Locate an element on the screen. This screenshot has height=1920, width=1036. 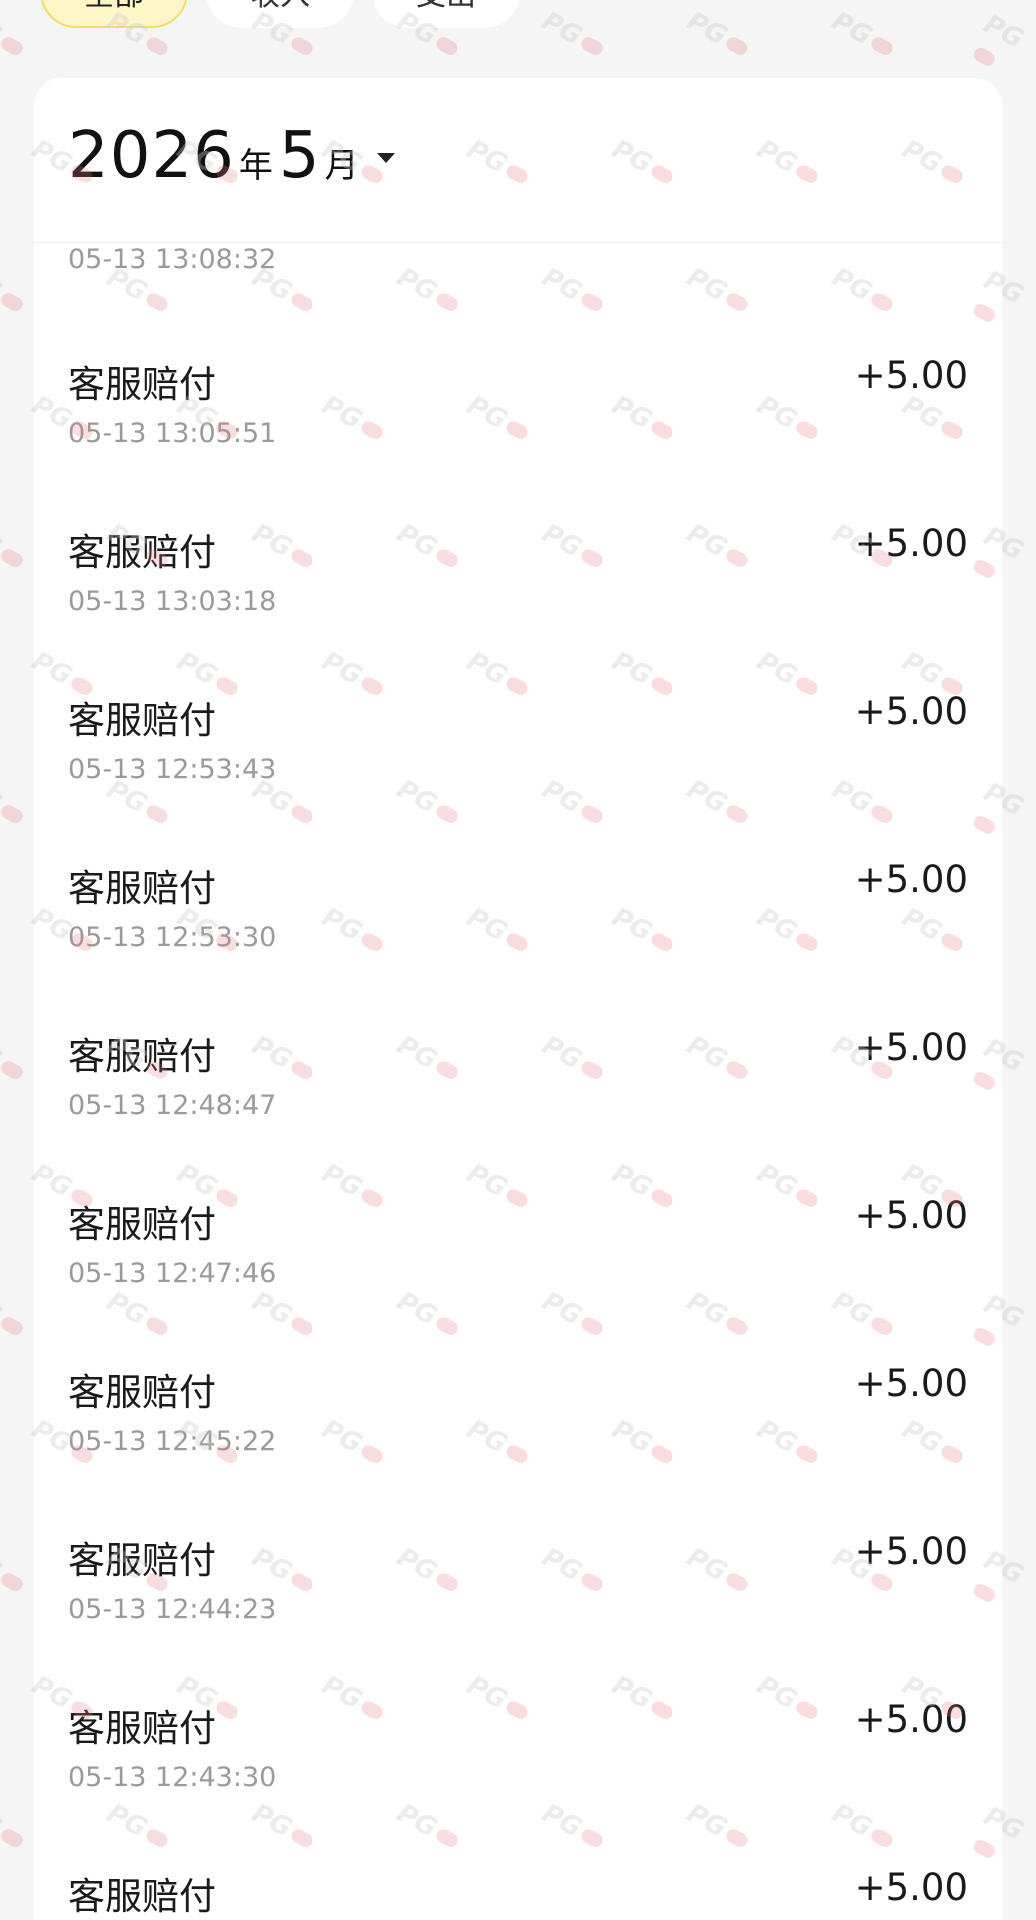
transaction-row: 客服赔付 +5.00 05-13 12:44:23 is located at coordinates (518, 1574).